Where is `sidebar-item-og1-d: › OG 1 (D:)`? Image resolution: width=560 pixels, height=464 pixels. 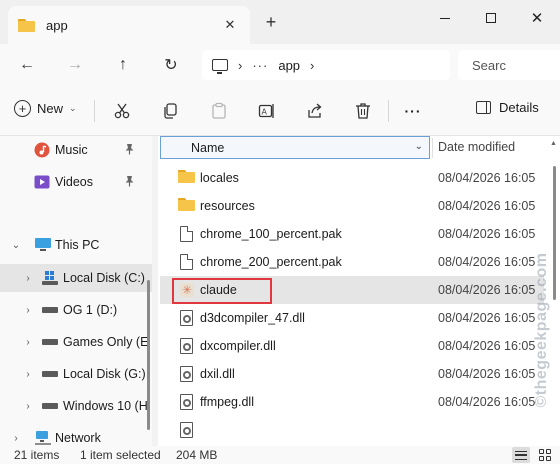
sidebar-item-og1-d: › OG 1 (D:) is located at coordinates (76, 310).